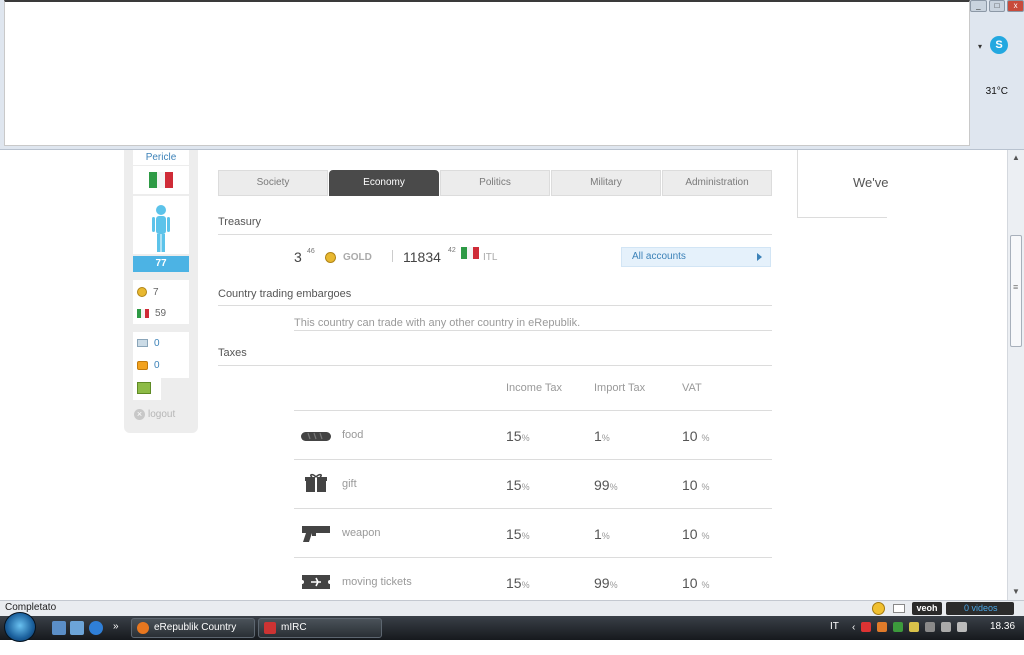 This screenshot has width=1024, height=655. Describe the element at coordinates (294, 627) in the screenshot. I see `taskbar-item-label: mIRC` at that location.